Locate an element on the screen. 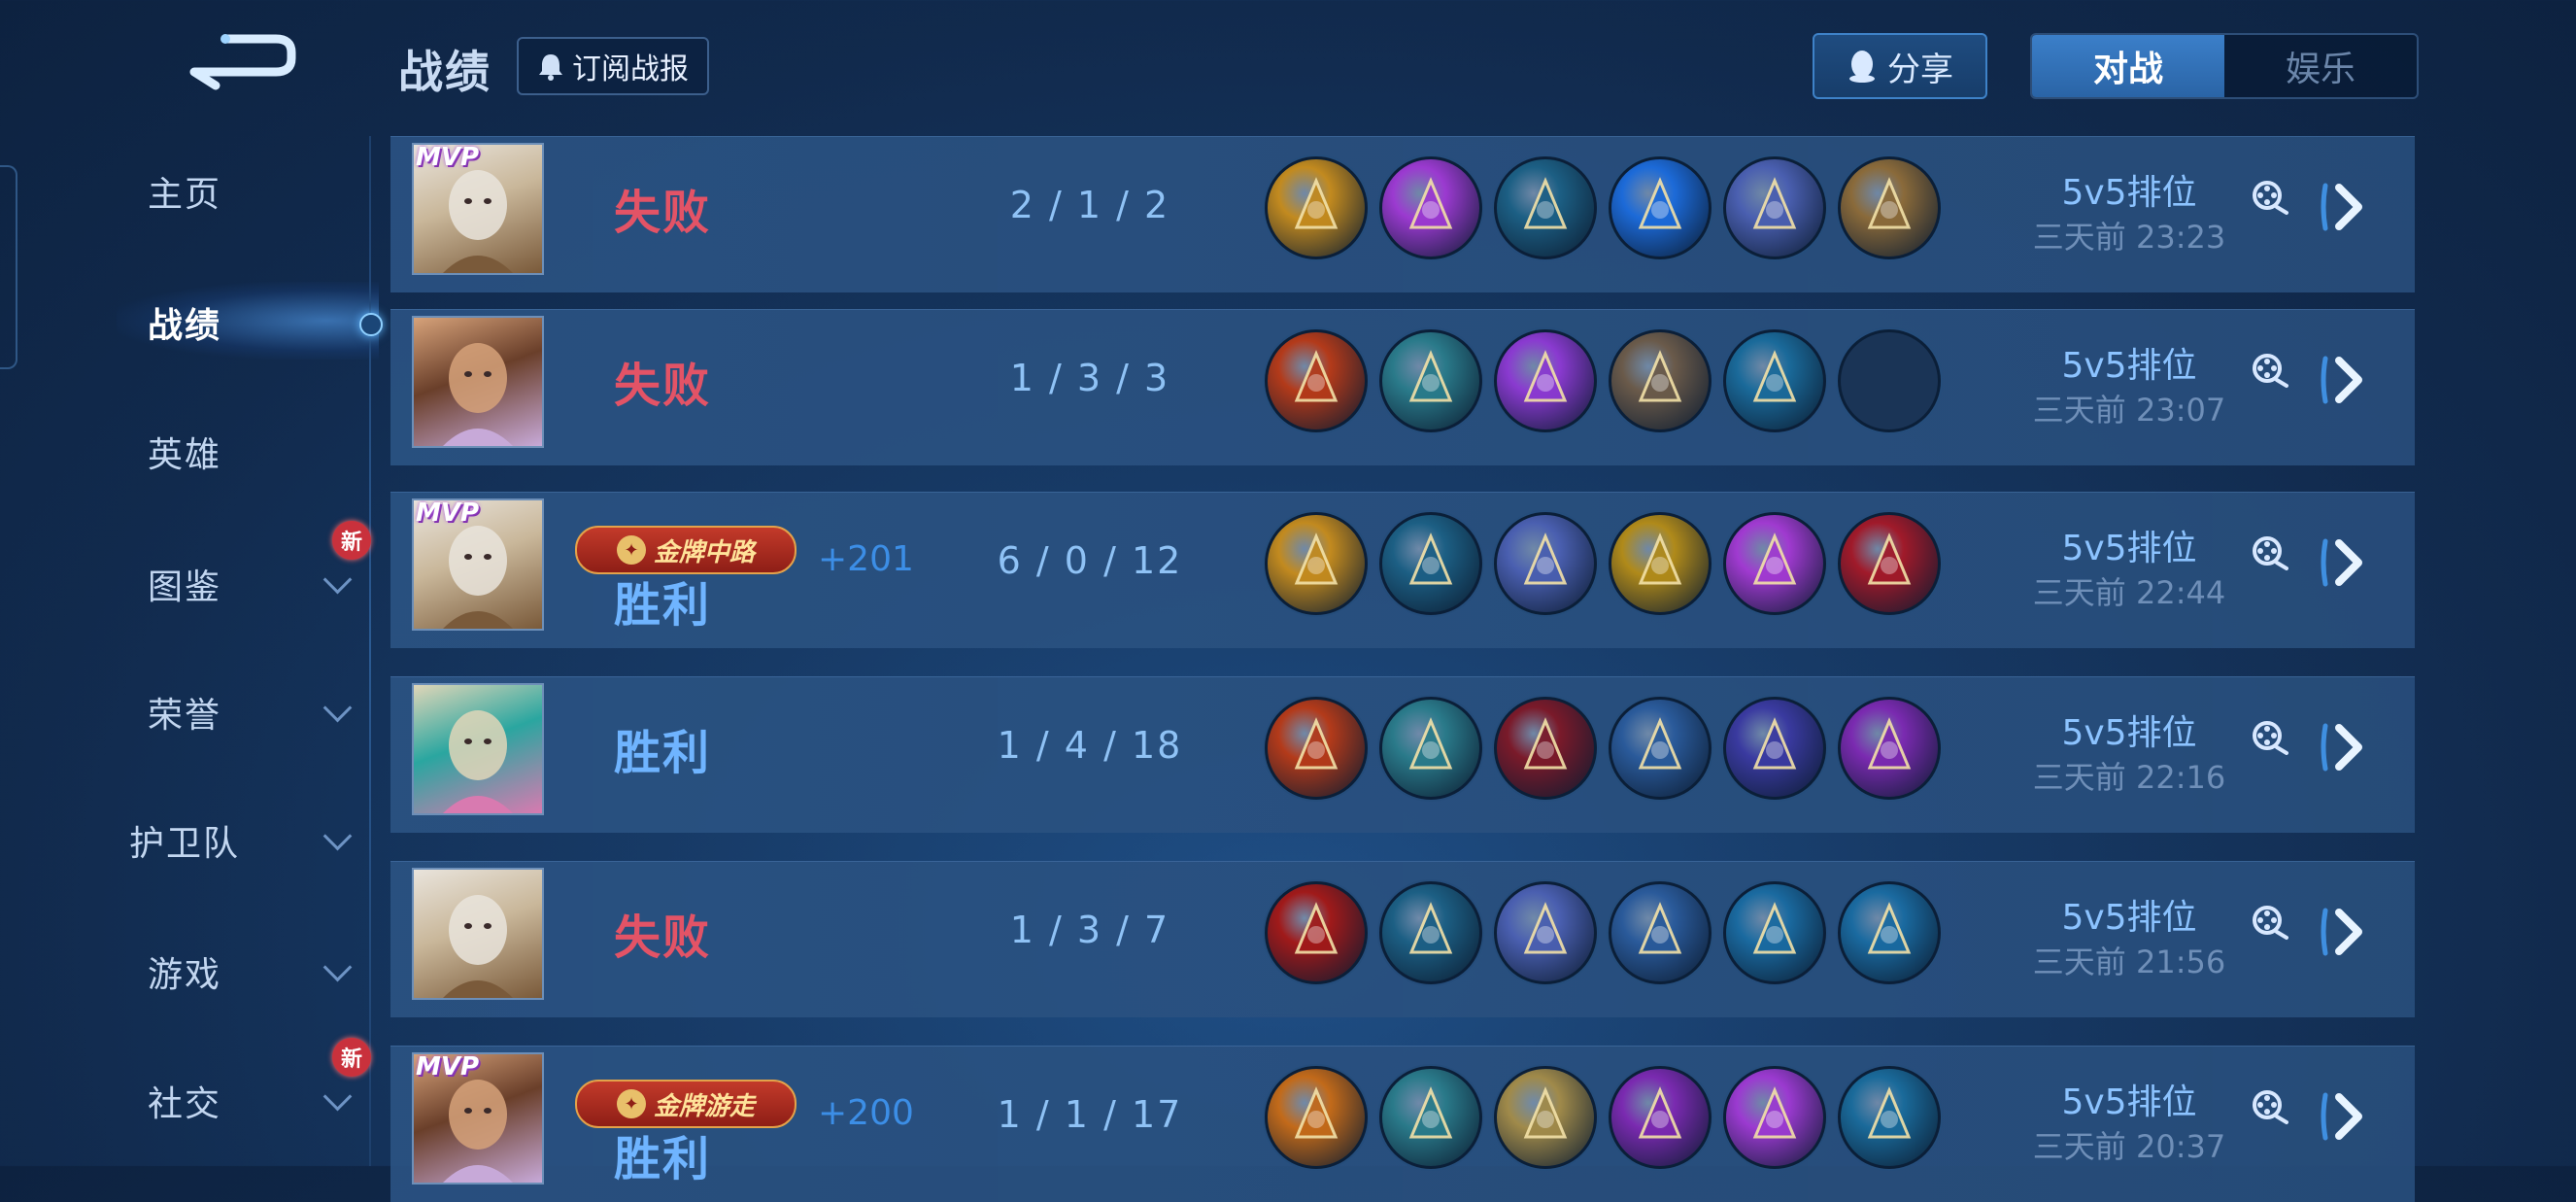  share-button: 分享 is located at coordinates (1900, 66).